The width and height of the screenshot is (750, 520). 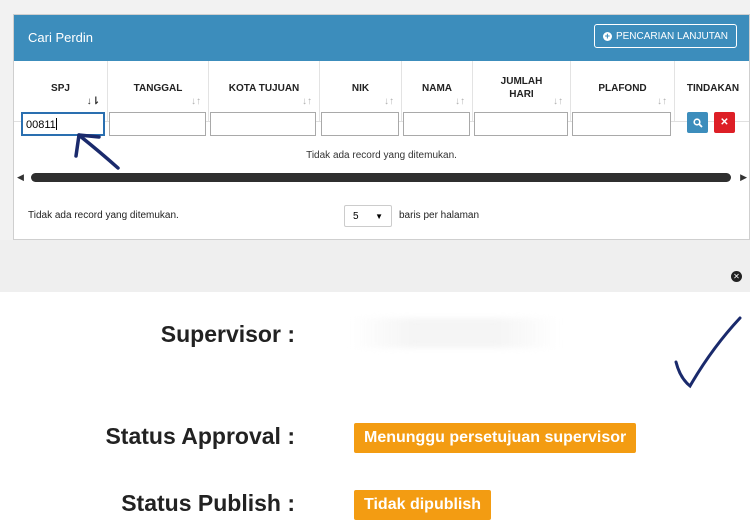 What do you see at coordinates (263, 124) in the screenshot?
I see `kota-tujuan-filter-input` at bounding box center [263, 124].